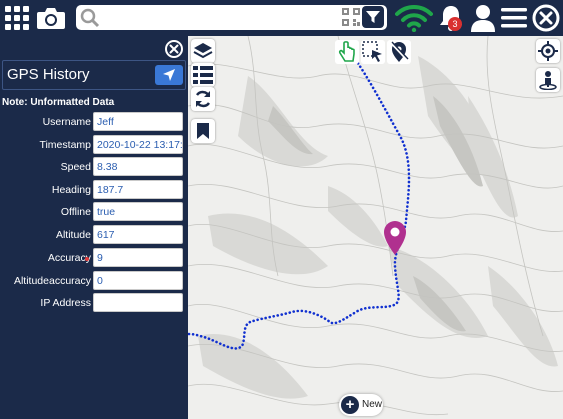 This screenshot has height=419, width=563. I want to click on pan-tool-button, so click(347, 52).